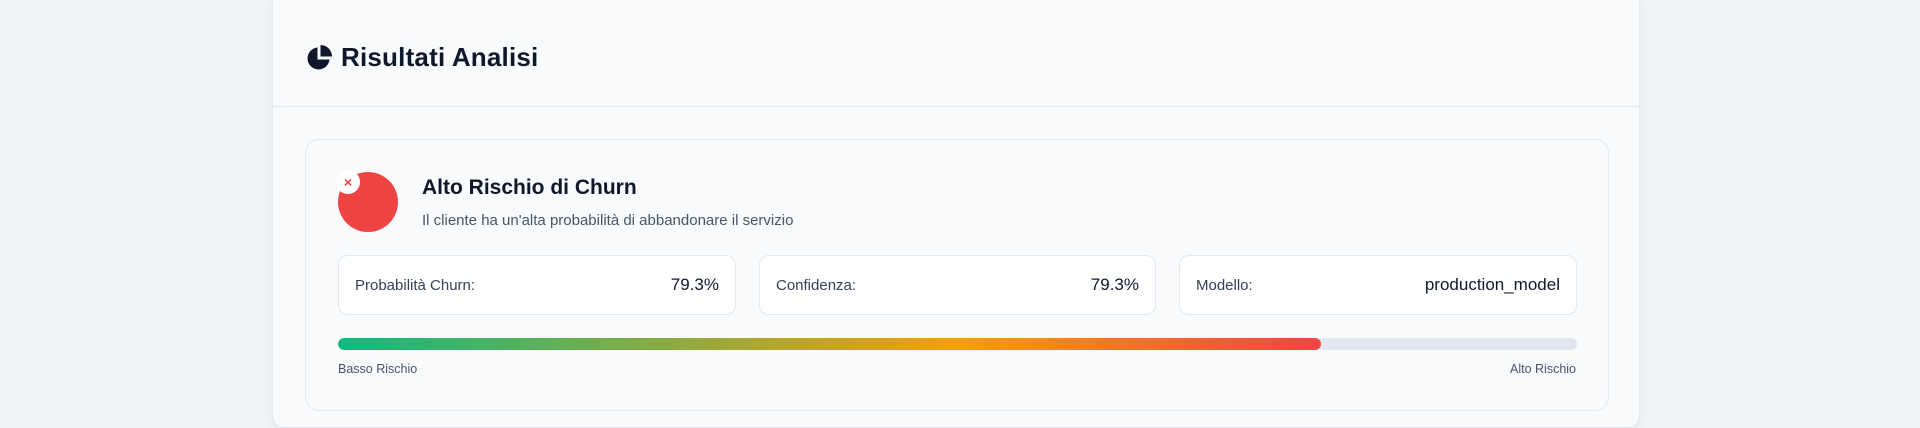 The image size is (1920, 428). What do you see at coordinates (1543, 369) in the screenshot?
I see `scale-high-label: Alto Rischio` at bounding box center [1543, 369].